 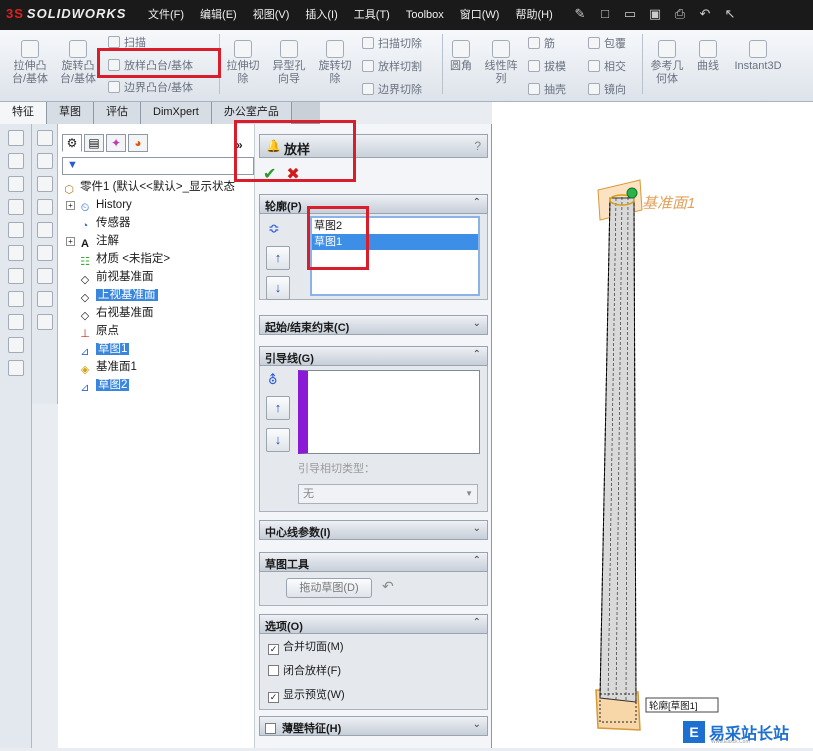 I want to click on tab-office: 办公室产品, so click(x=251, y=113).